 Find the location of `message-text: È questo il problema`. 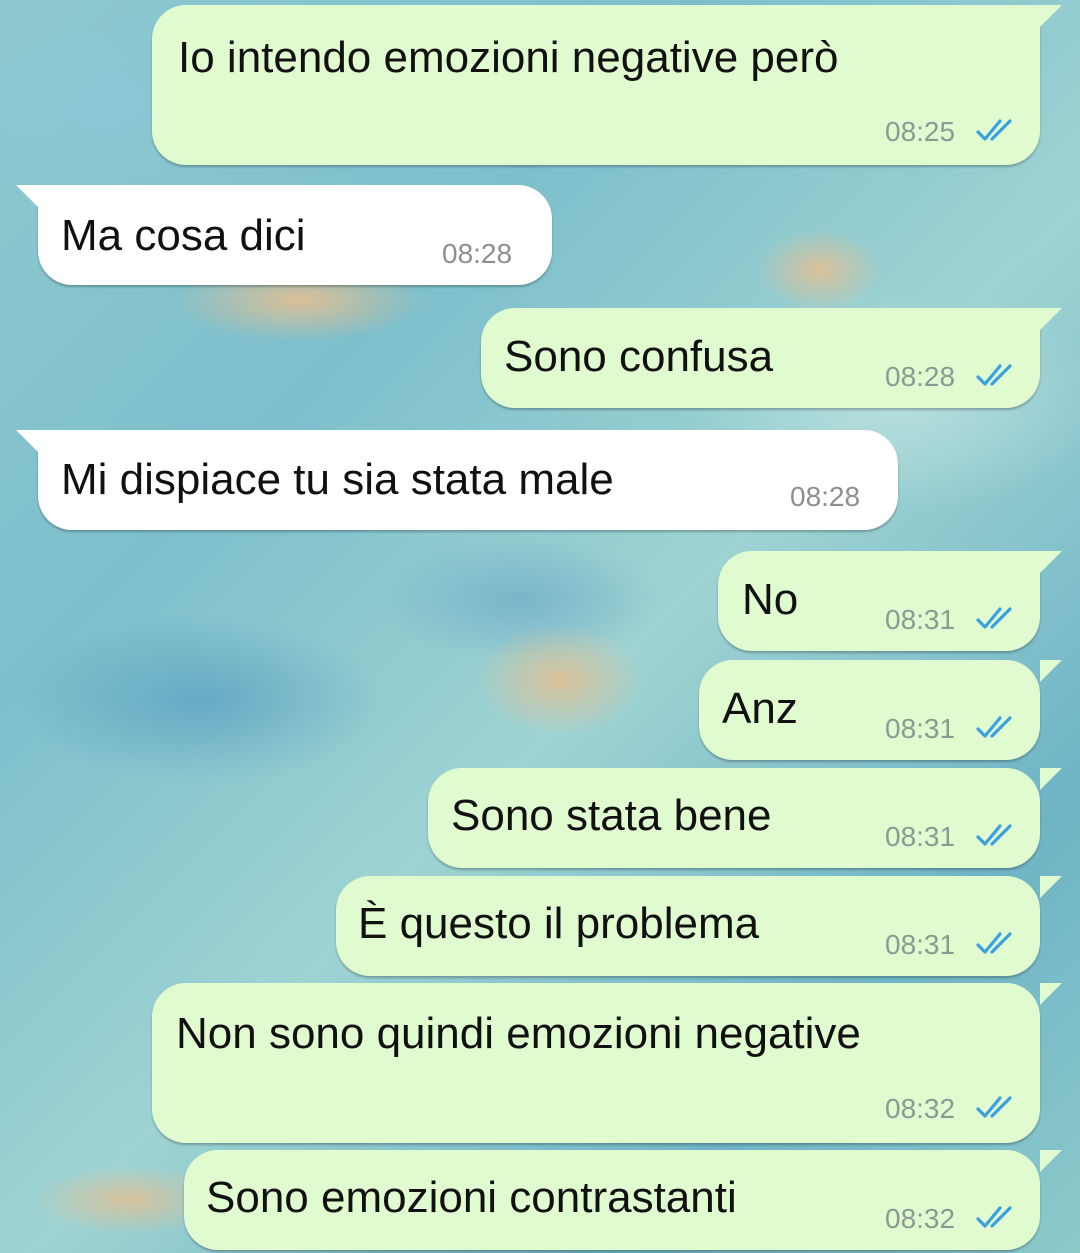

message-text: È questo il problema is located at coordinates (559, 923).